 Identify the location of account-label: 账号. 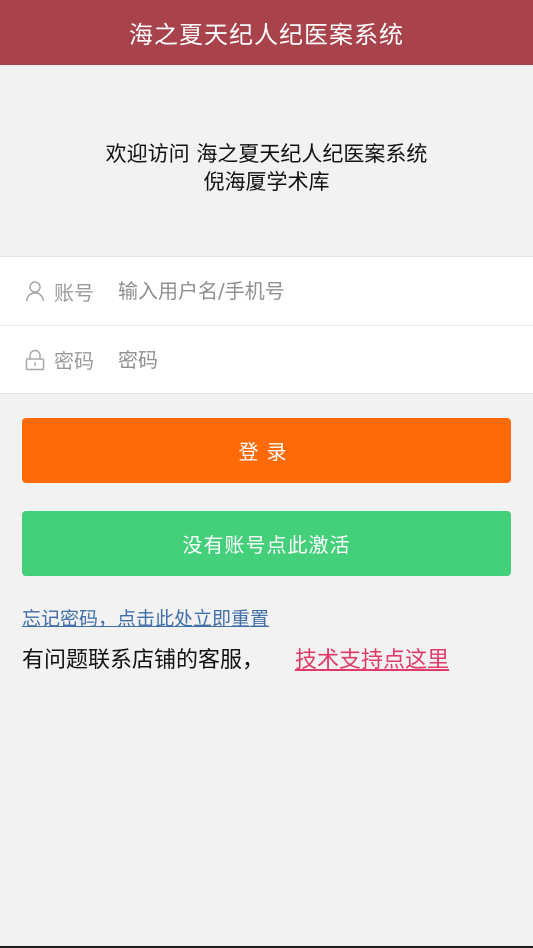
(74, 292).